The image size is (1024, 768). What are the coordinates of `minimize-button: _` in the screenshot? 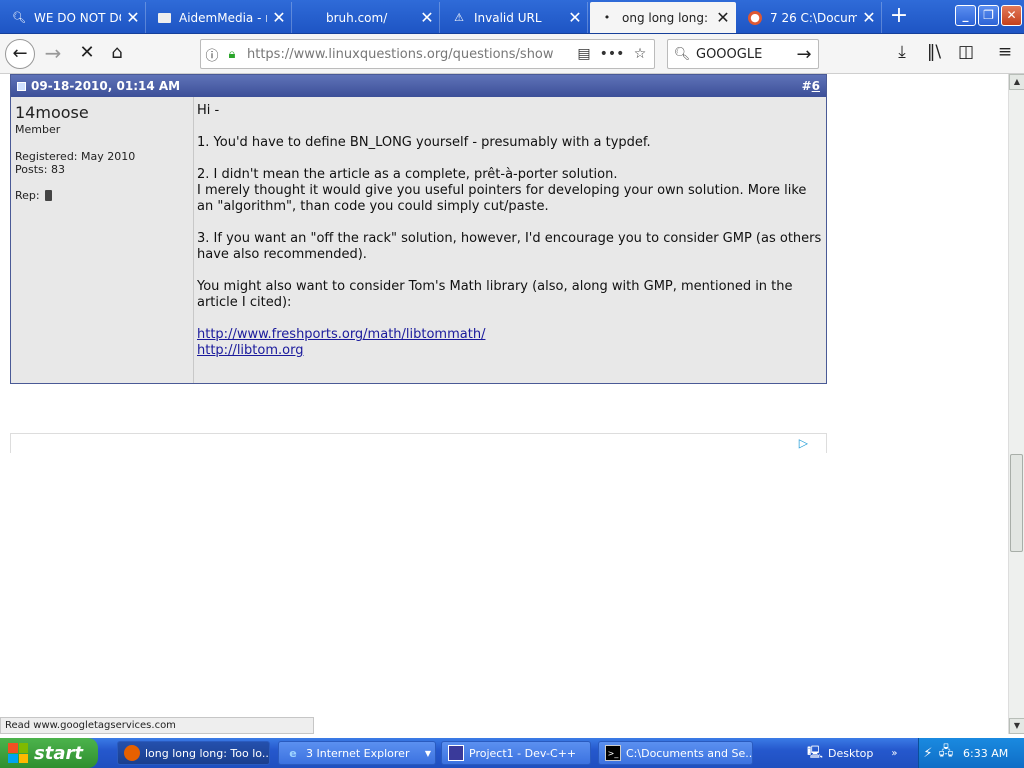 It's located at (965, 15).